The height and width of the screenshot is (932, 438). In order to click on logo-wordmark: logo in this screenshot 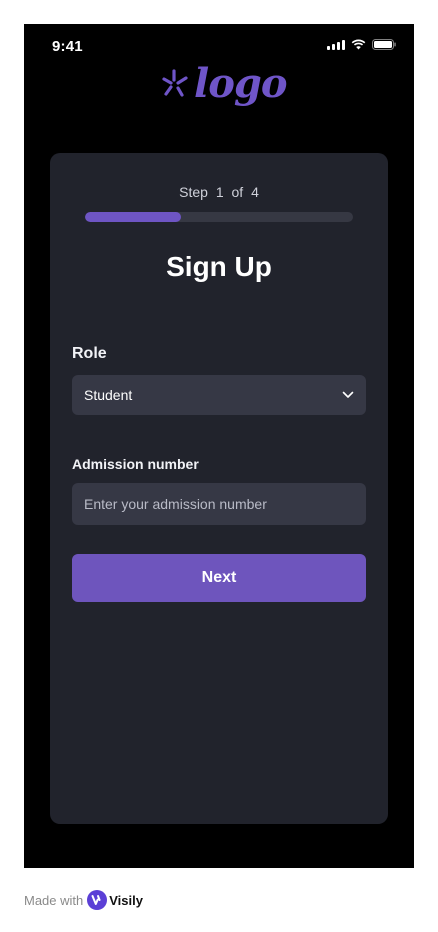, I will do `click(241, 83)`.